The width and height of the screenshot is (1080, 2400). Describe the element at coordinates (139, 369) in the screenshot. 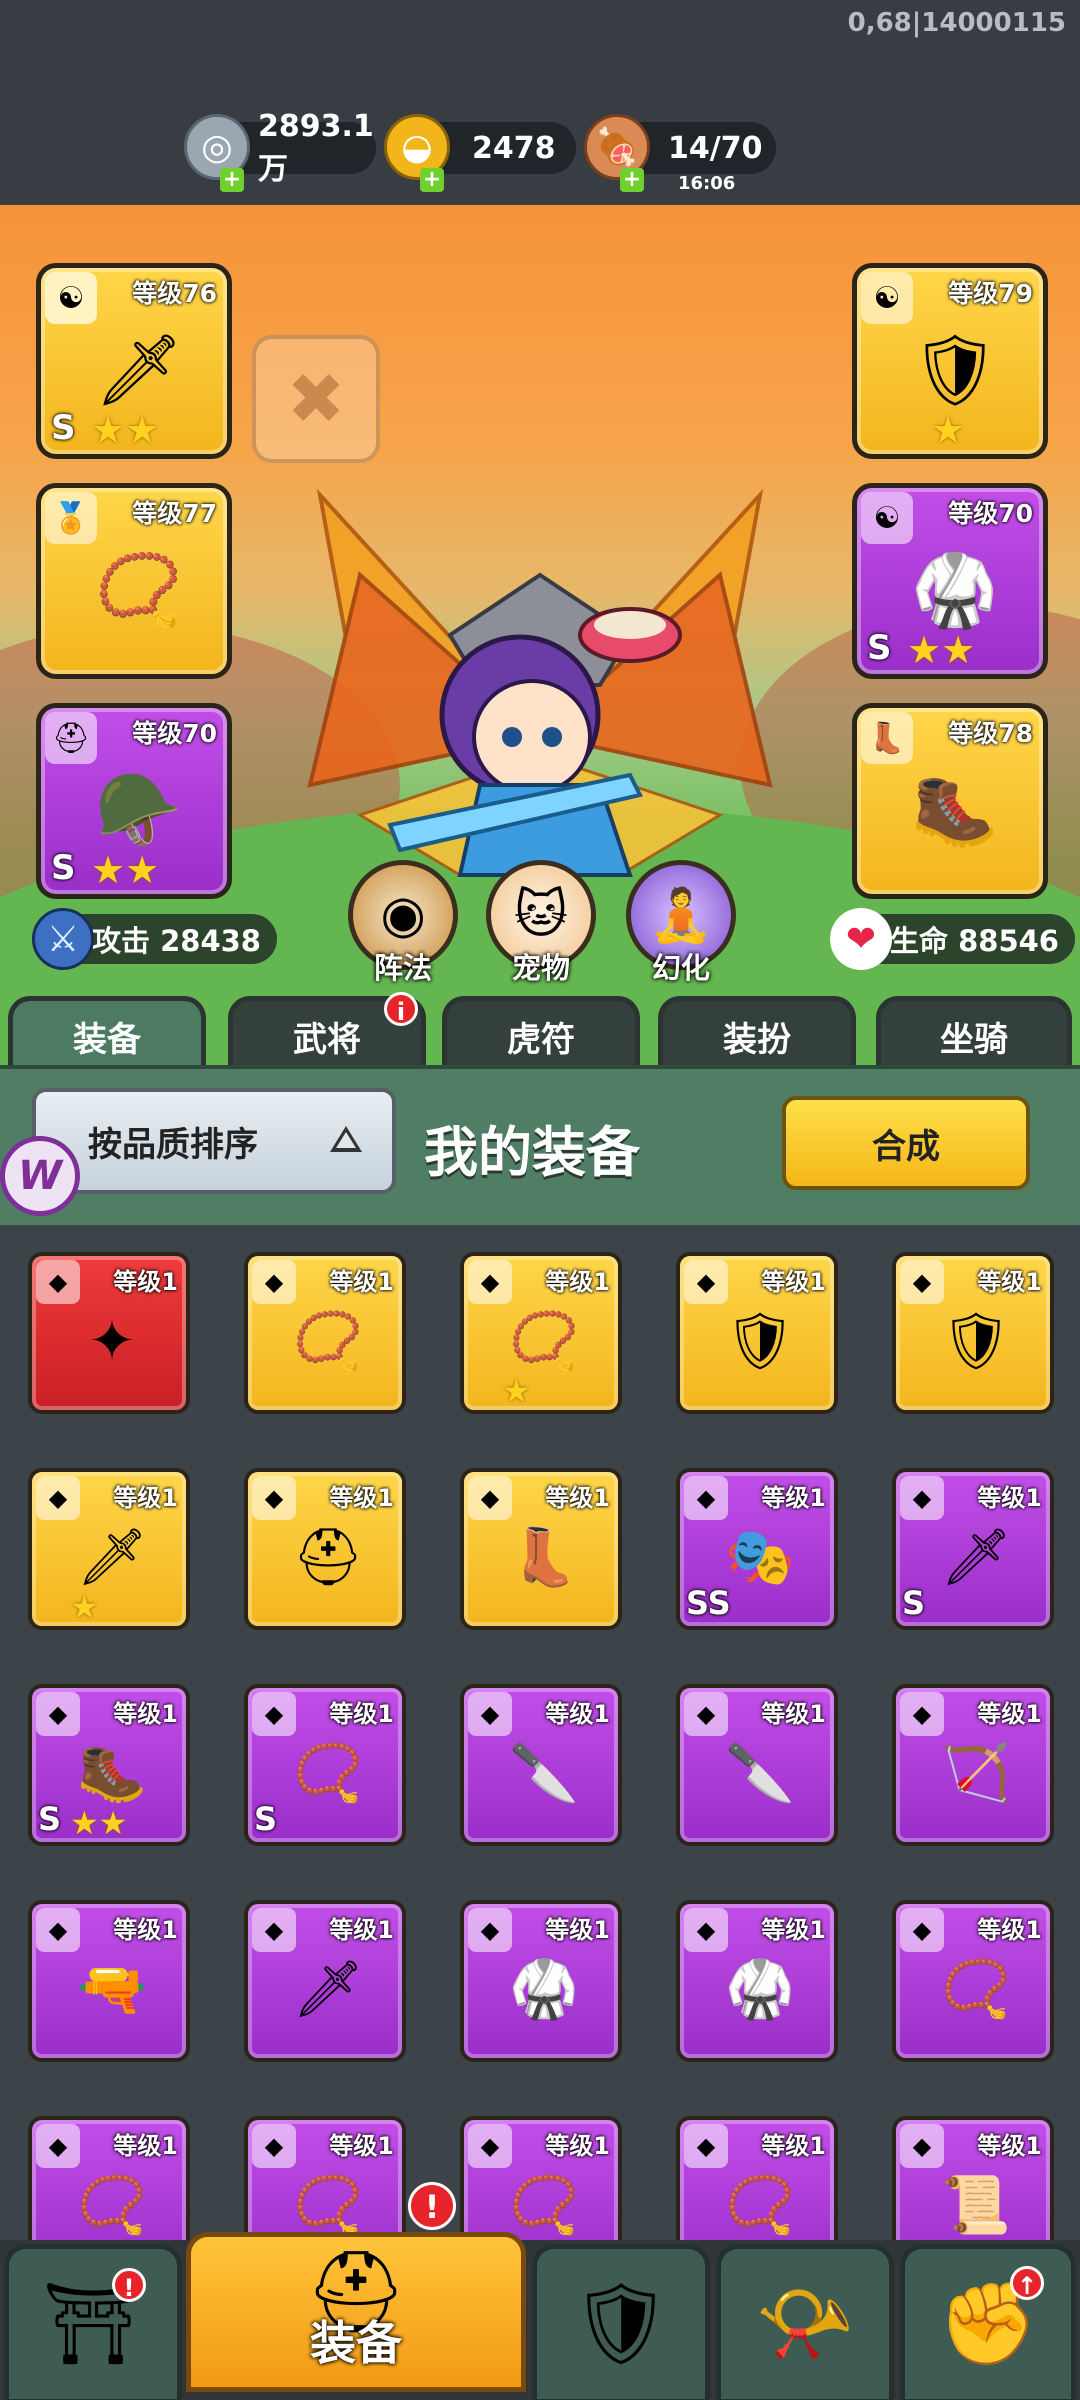

I see `ice-sword-icon: 🗡` at that location.